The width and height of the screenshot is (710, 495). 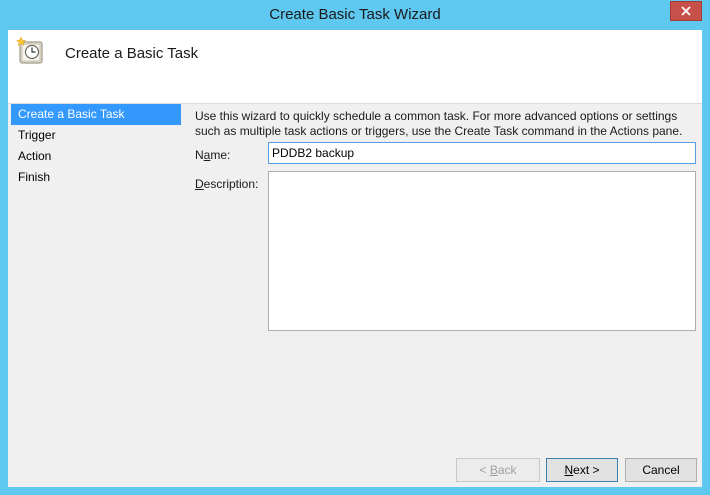 What do you see at coordinates (355, 67) in the screenshot?
I see `wizard-header: Create a Basic Task` at bounding box center [355, 67].